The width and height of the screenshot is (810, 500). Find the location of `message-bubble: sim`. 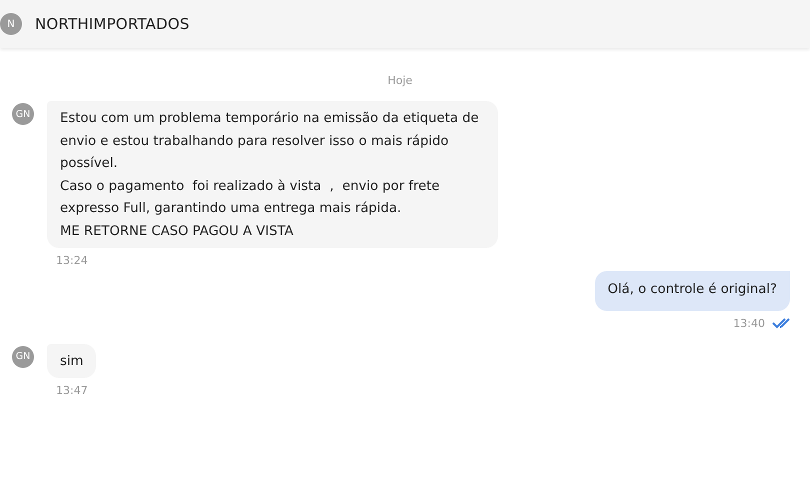

message-bubble: sim is located at coordinates (71, 361).